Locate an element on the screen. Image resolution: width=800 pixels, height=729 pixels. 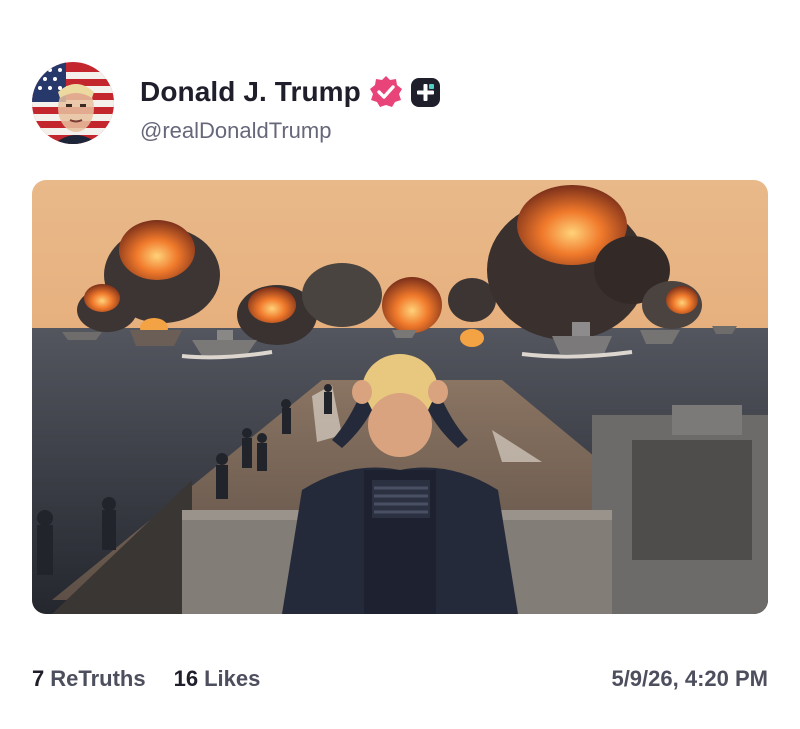
retruths-label: ReTruths is located at coordinates (98, 678).